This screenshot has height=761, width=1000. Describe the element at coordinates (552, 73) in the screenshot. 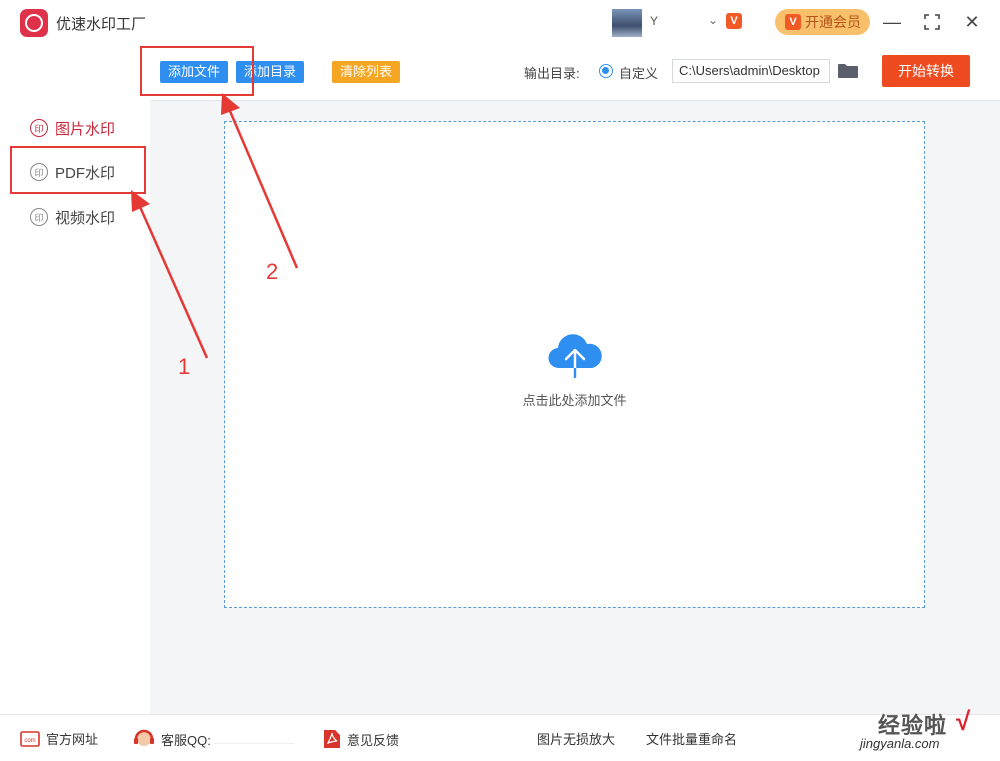

I see `output-dir-label: 输出目录:` at that location.